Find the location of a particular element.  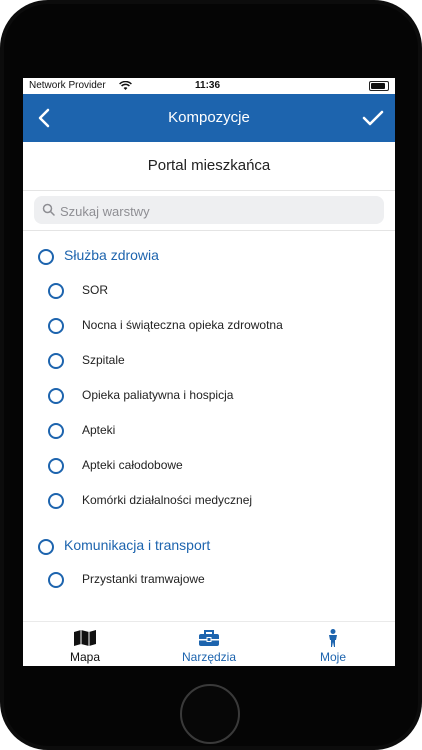

item-label: Apteki całodobowe is located at coordinates (132, 465).